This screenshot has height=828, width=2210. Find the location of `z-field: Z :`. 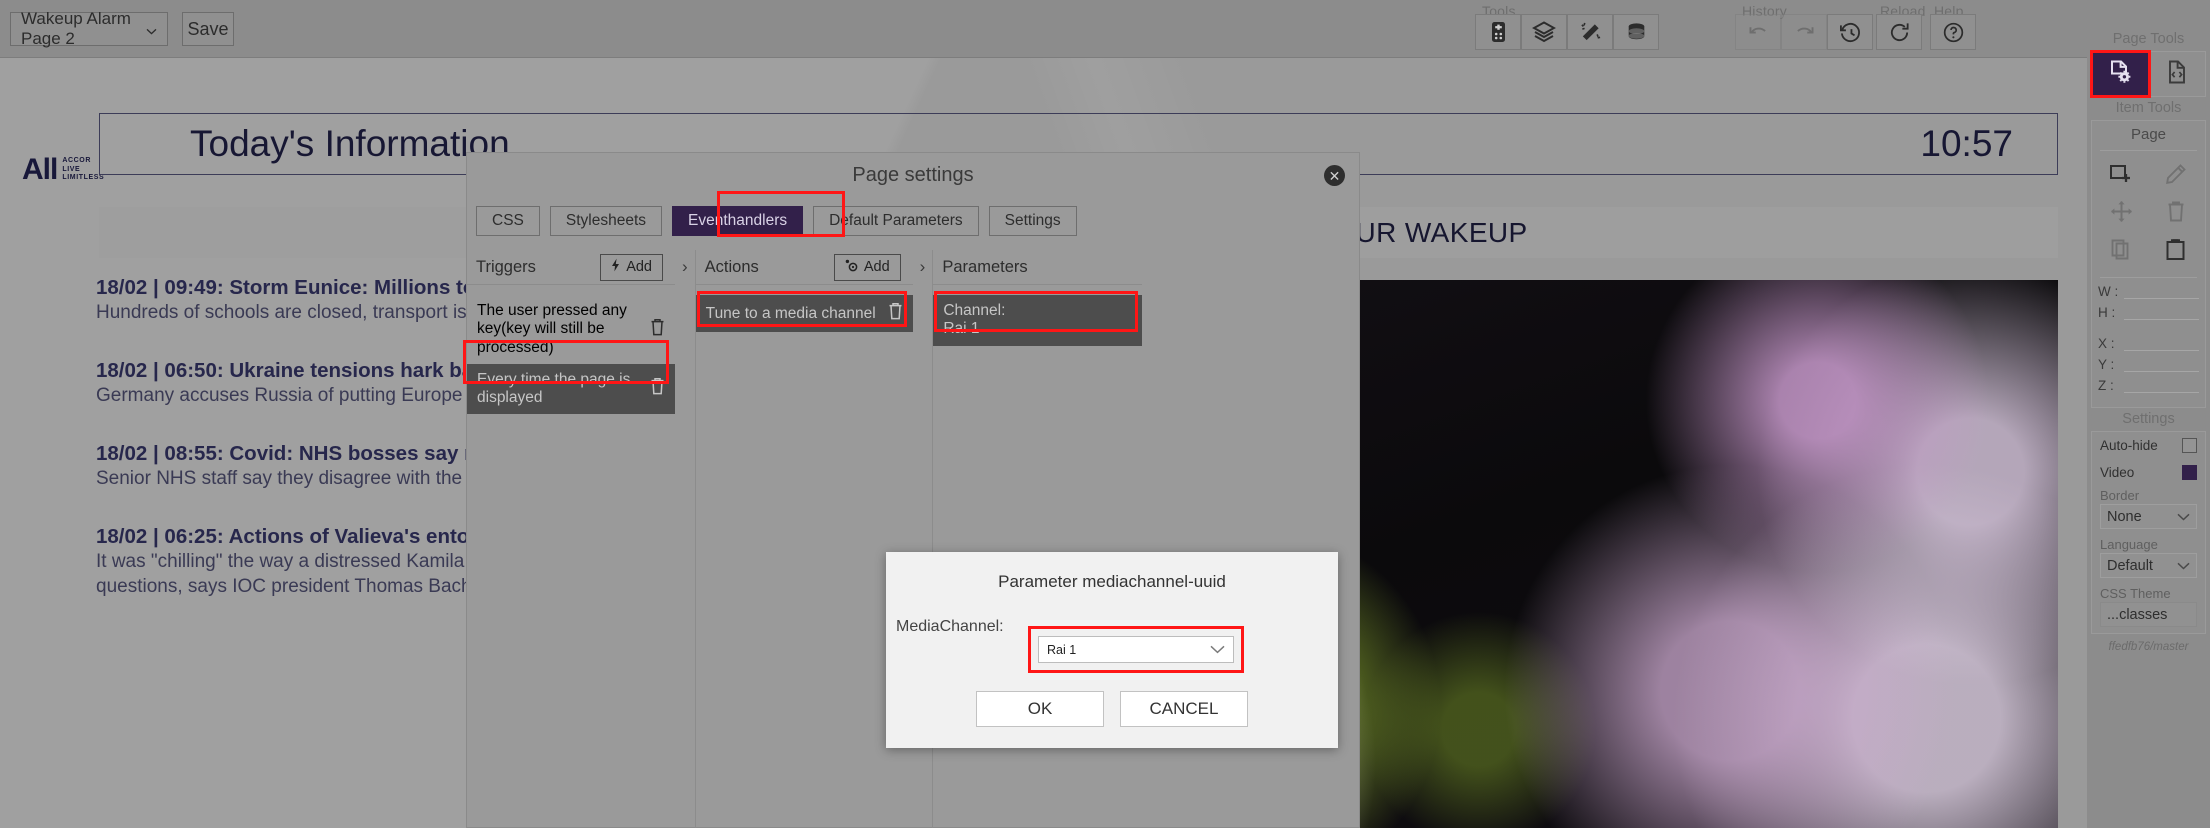

z-field: Z : is located at coordinates (2148, 385).